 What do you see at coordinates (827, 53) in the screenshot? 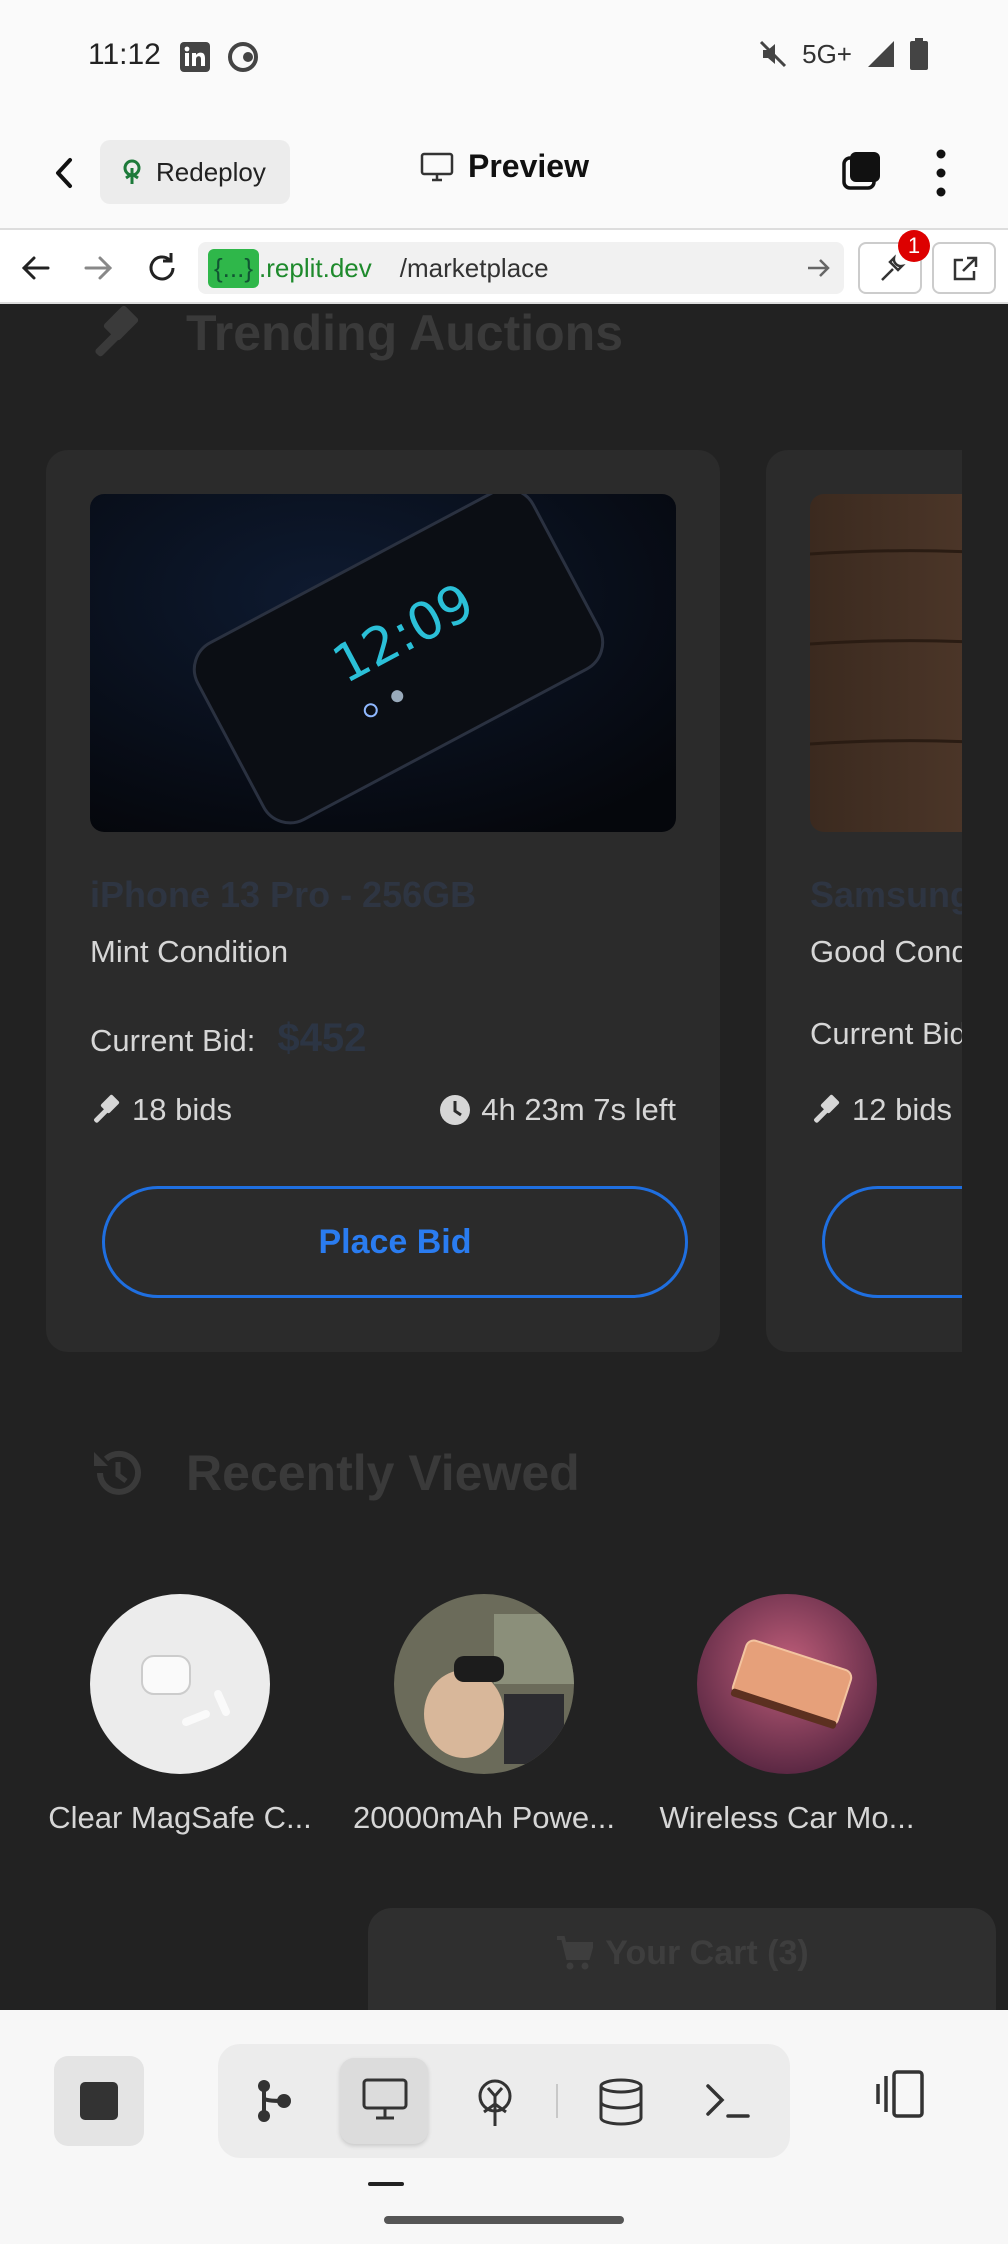
I see `network-label: 5G+` at bounding box center [827, 53].